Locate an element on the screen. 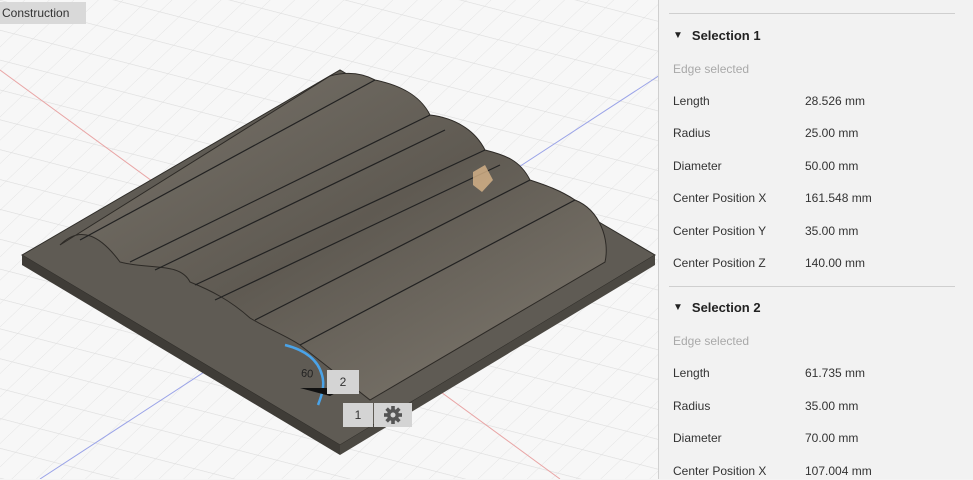  selection-1-row-center-x: Center Position X 161.548 mm is located at coordinates (772, 198).